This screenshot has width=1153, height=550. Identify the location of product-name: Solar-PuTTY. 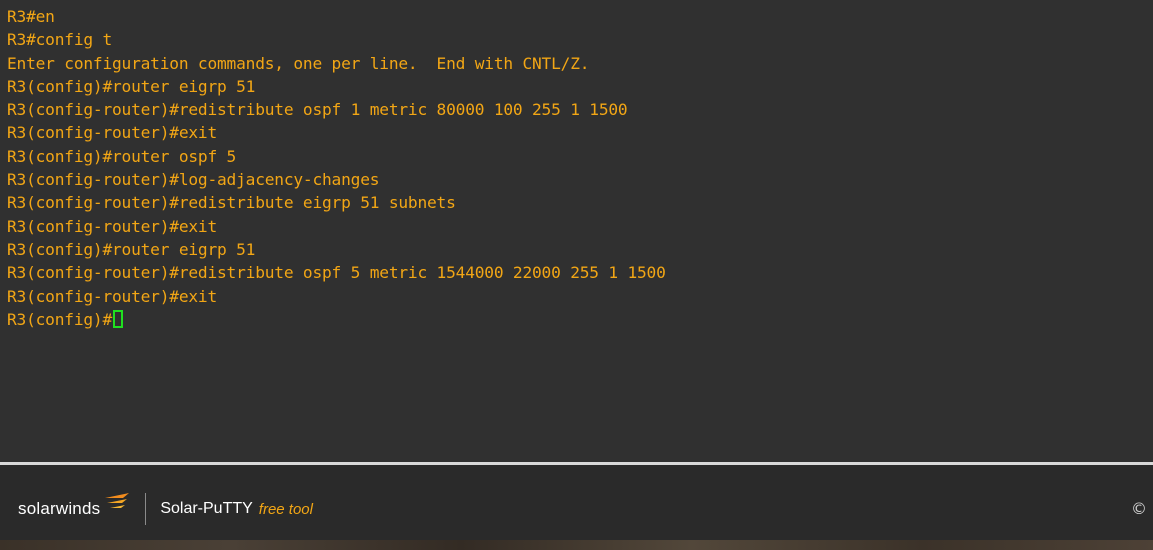
(206, 508).